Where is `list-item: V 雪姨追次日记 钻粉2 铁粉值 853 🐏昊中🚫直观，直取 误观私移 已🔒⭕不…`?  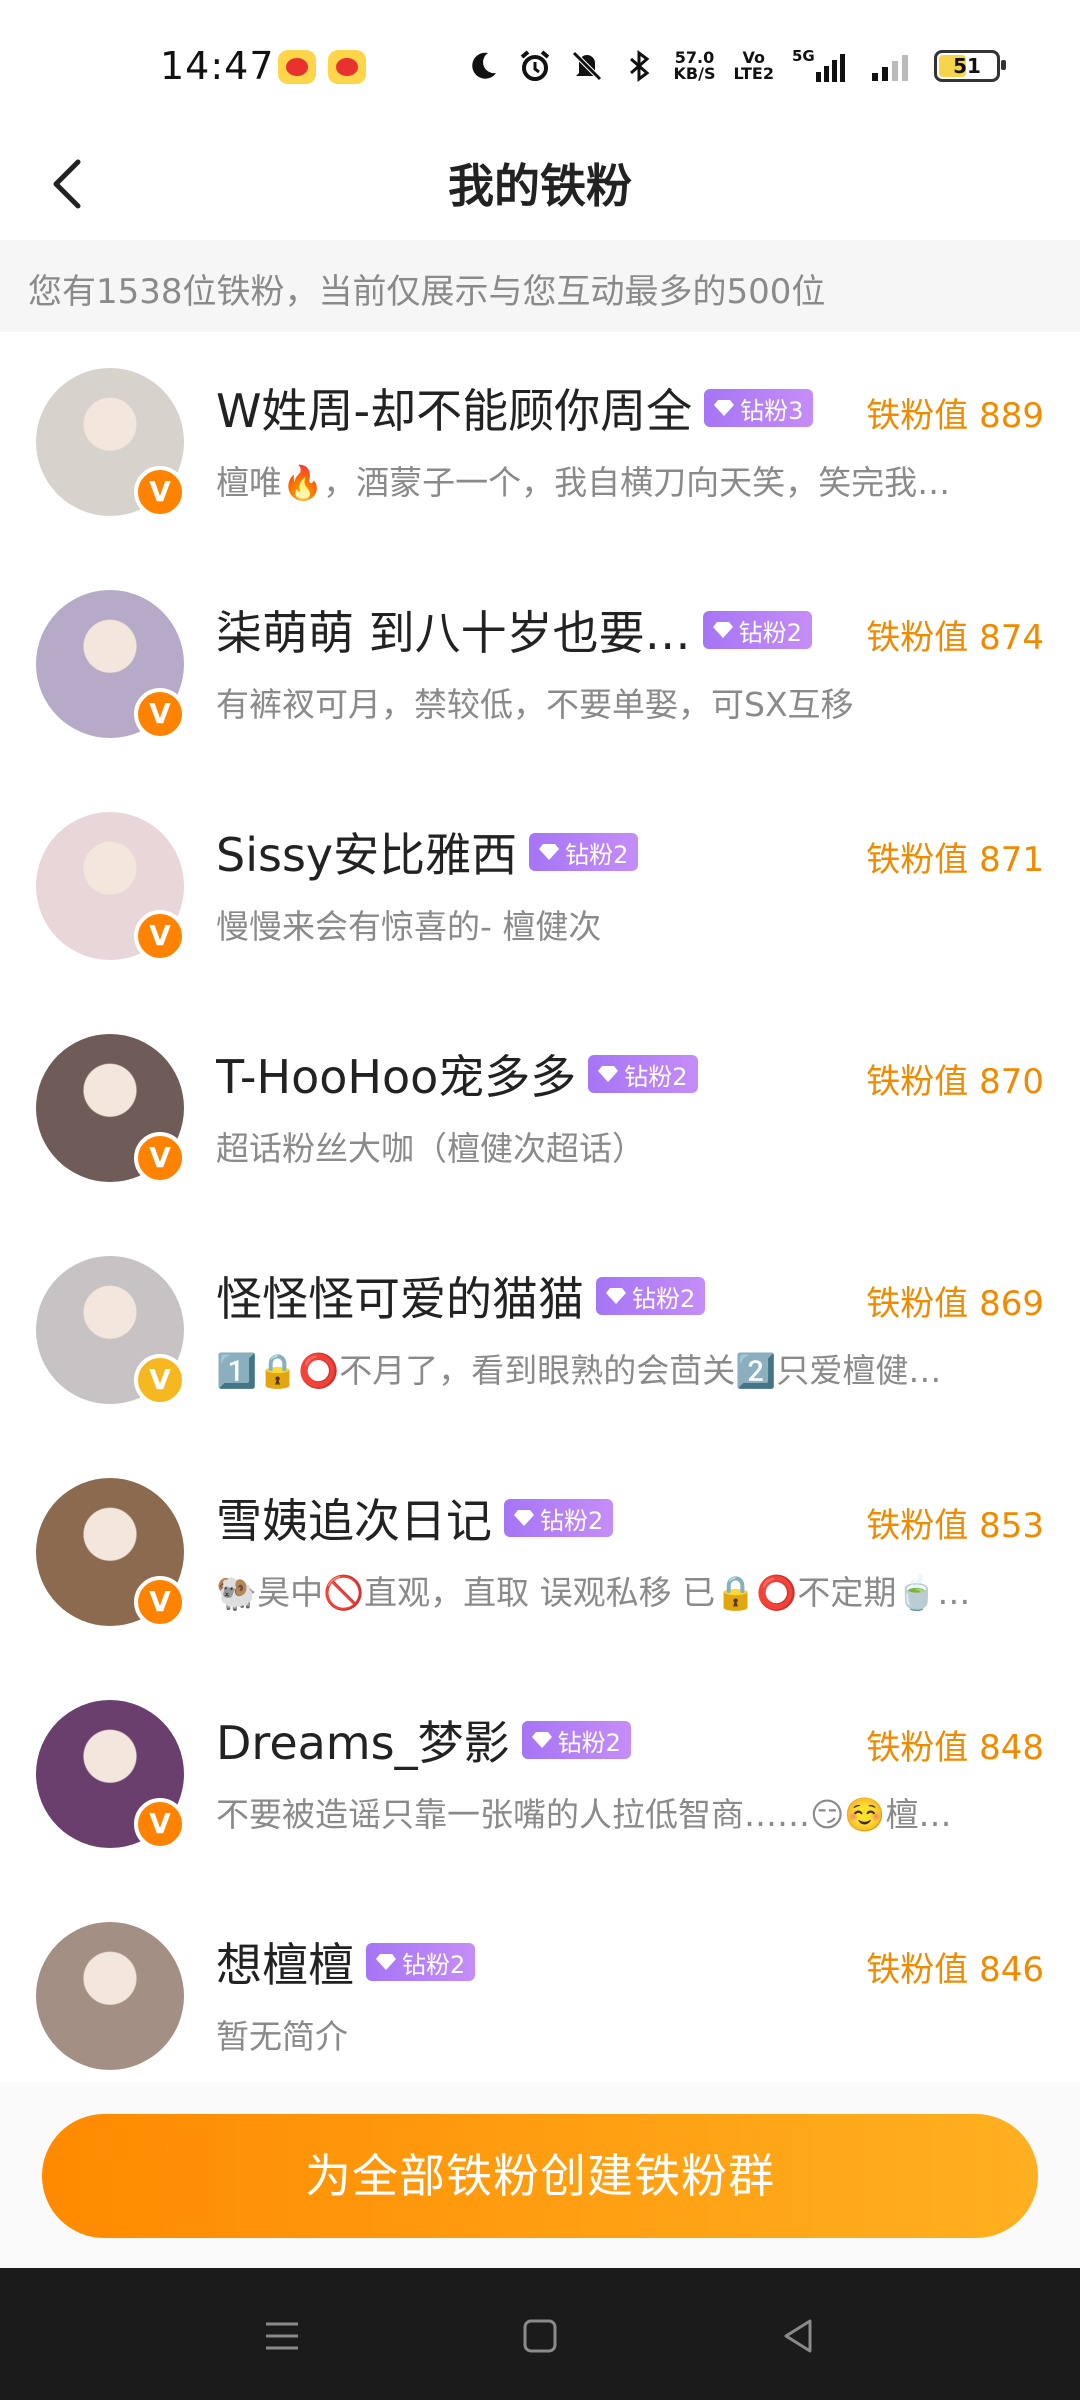 list-item: V 雪姨追次日记 钻粉2 铁粉值 853 🐏昊中🚫直观，直取 误观私移 已🔒⭕不… is located at coordinates (540, 1553).